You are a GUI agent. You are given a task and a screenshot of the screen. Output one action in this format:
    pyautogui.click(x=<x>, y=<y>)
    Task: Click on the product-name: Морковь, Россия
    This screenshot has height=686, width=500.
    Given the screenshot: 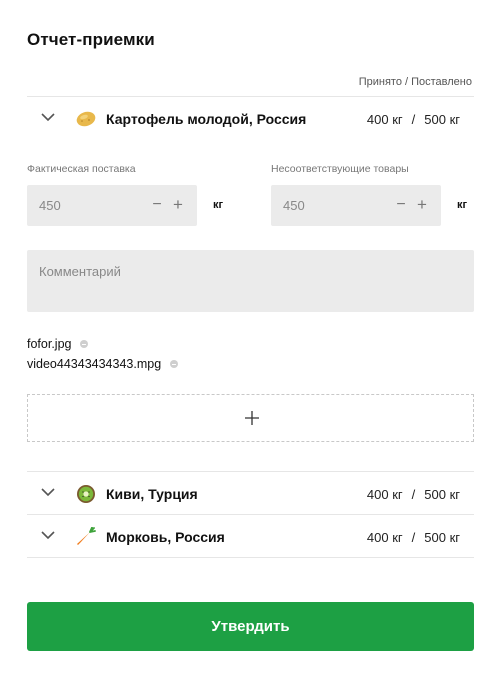 What is the action you would take?
    pyautogui.click(x=165, y=537)
    